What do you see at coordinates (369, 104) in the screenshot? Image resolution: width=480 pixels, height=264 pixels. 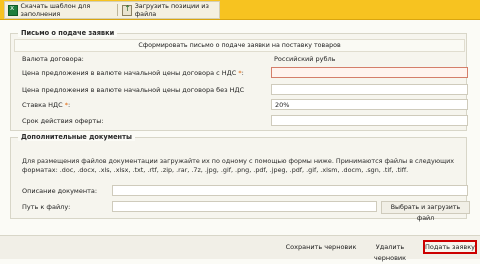 I see `vat-rate-input: 20%` at bounding box center [369, 104].